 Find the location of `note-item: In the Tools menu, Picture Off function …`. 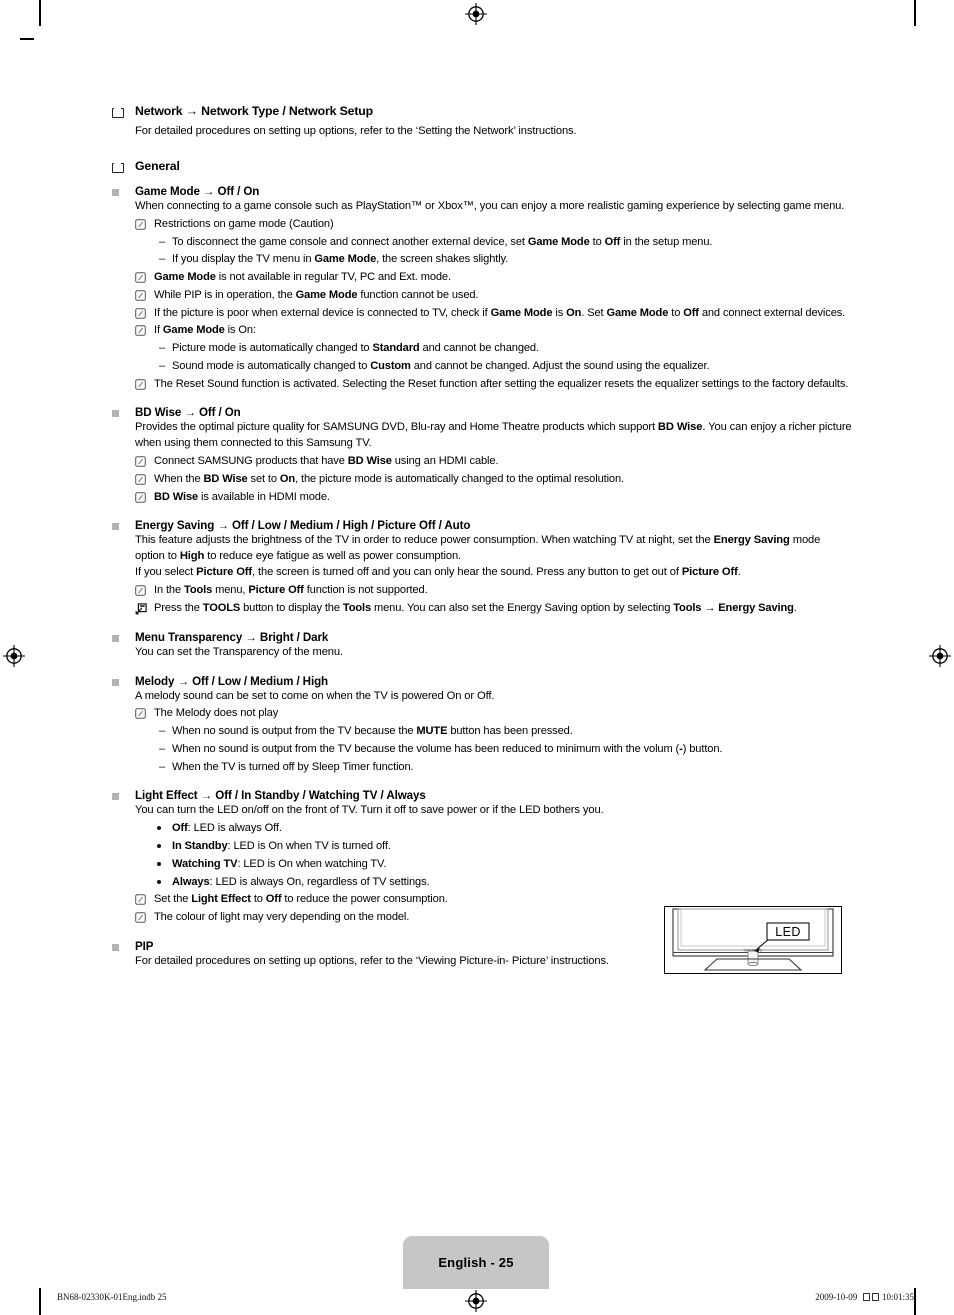

note-item: In the Tools menu, Picture Off function … is located at coordinates (493, 591).